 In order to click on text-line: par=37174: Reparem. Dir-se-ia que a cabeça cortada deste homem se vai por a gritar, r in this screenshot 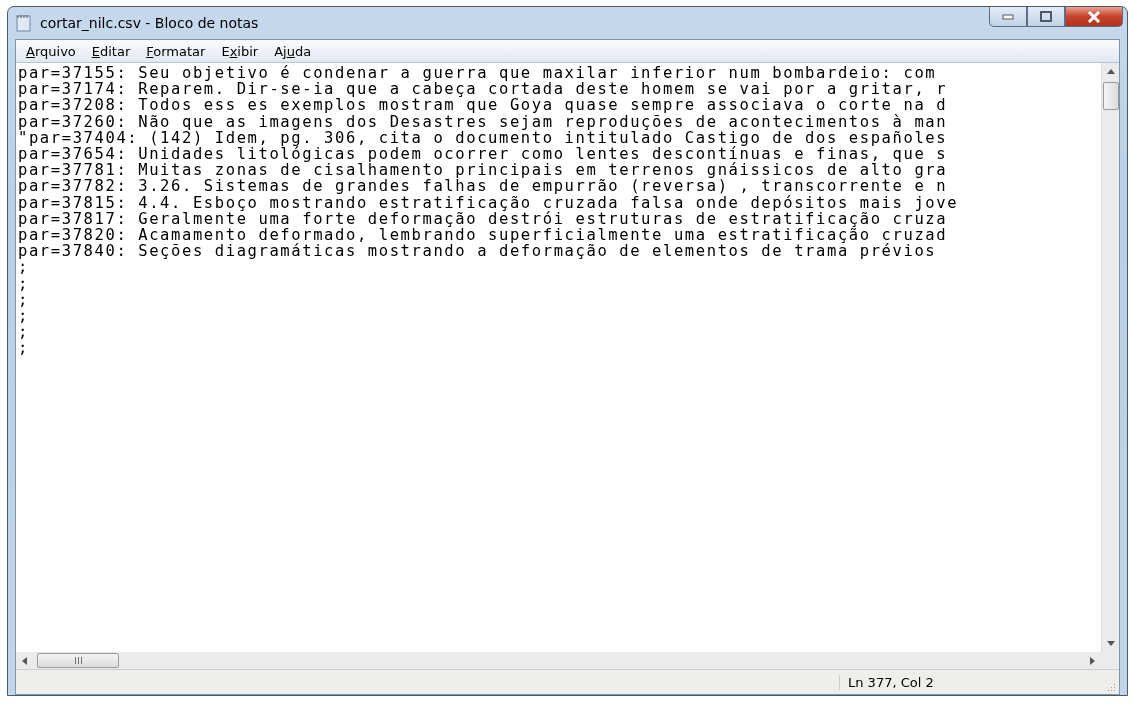, I will do `click(483, 89)`.